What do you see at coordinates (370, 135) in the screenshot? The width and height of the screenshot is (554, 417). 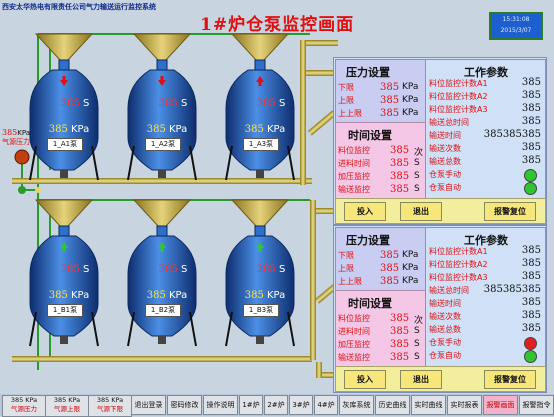 I see `time-settings-title: 时间设置` at bounding box center [370, 135].